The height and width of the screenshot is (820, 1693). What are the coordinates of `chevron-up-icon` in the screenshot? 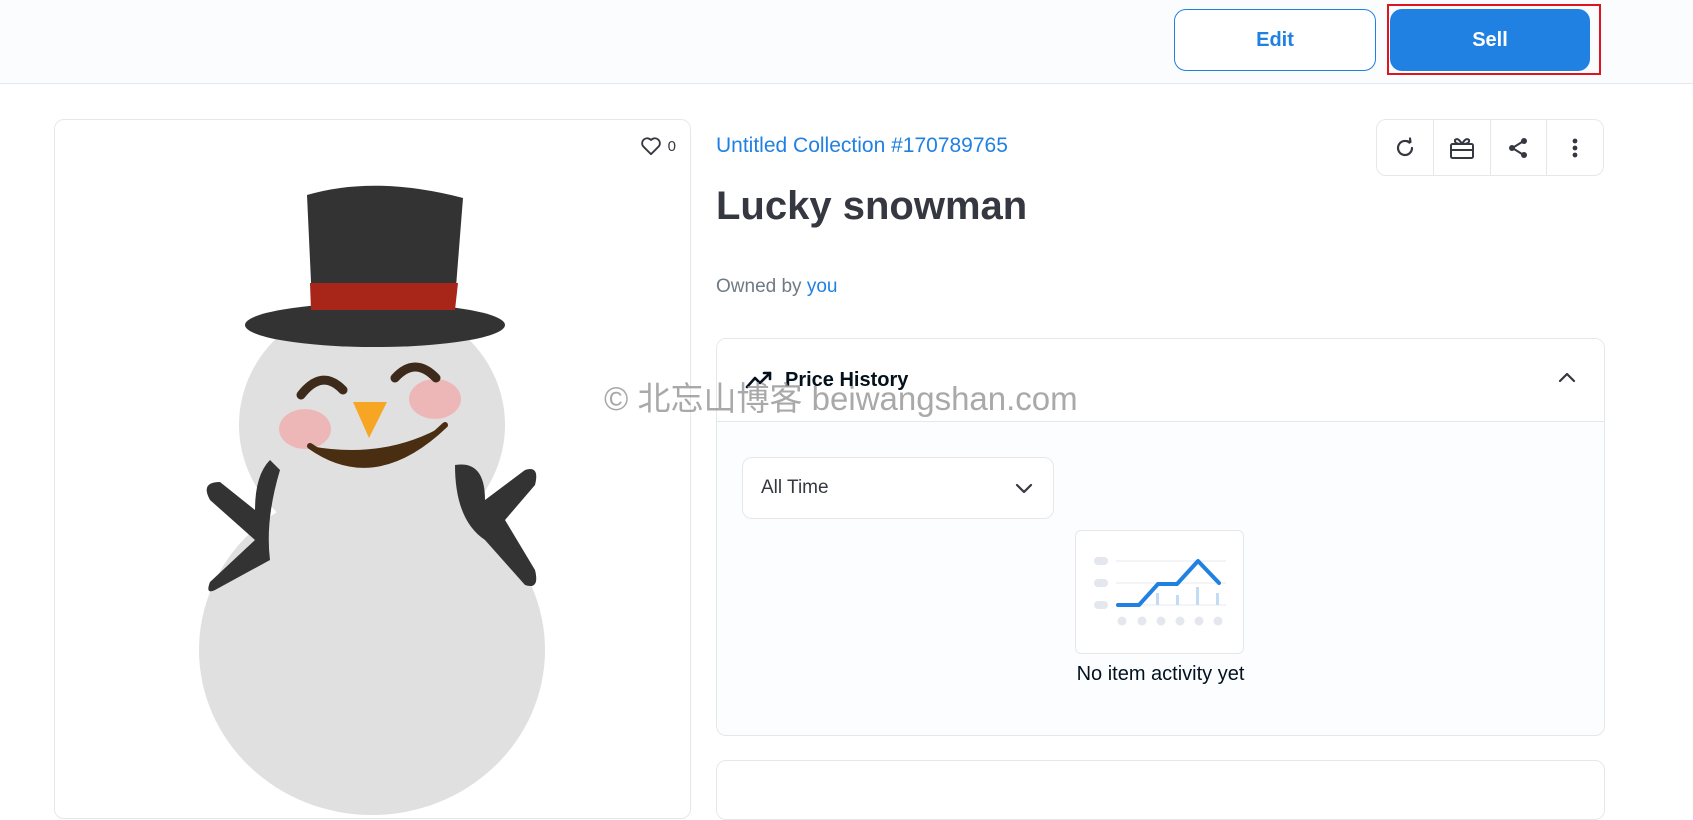 It's located at (1567, 377).